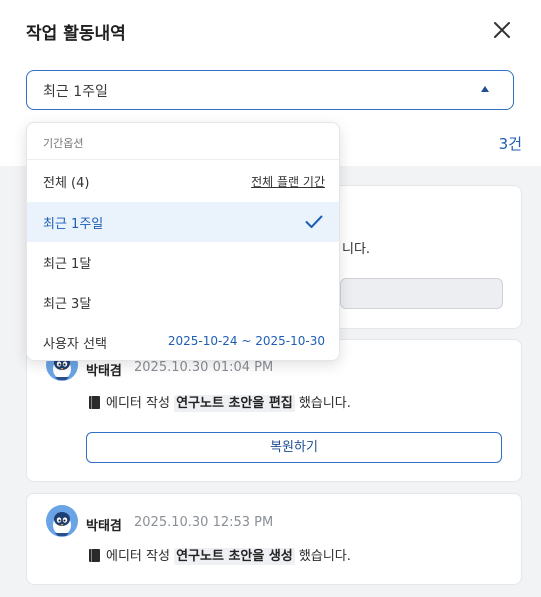 The height and width of the screenshot is (597, 541). I want to click on option-custom: 사용자 선택 2025-10-24 ~ 2025-10-30, so click(183, 341).